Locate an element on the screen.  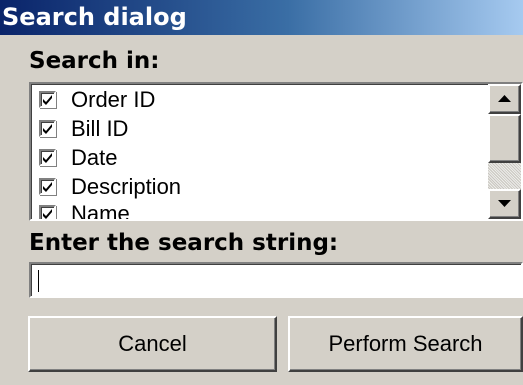
bill-id-checkbox is located at coordinates (47, 128).